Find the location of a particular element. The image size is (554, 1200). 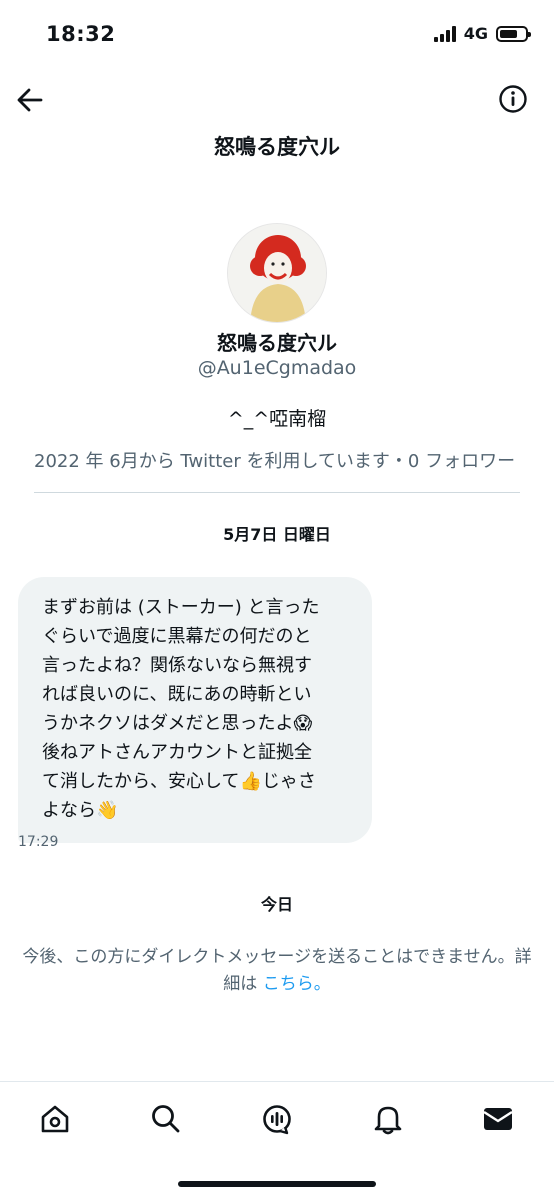

message-line: れば良いのに、既にあの時斬とい is located at coordinates (177, 694).